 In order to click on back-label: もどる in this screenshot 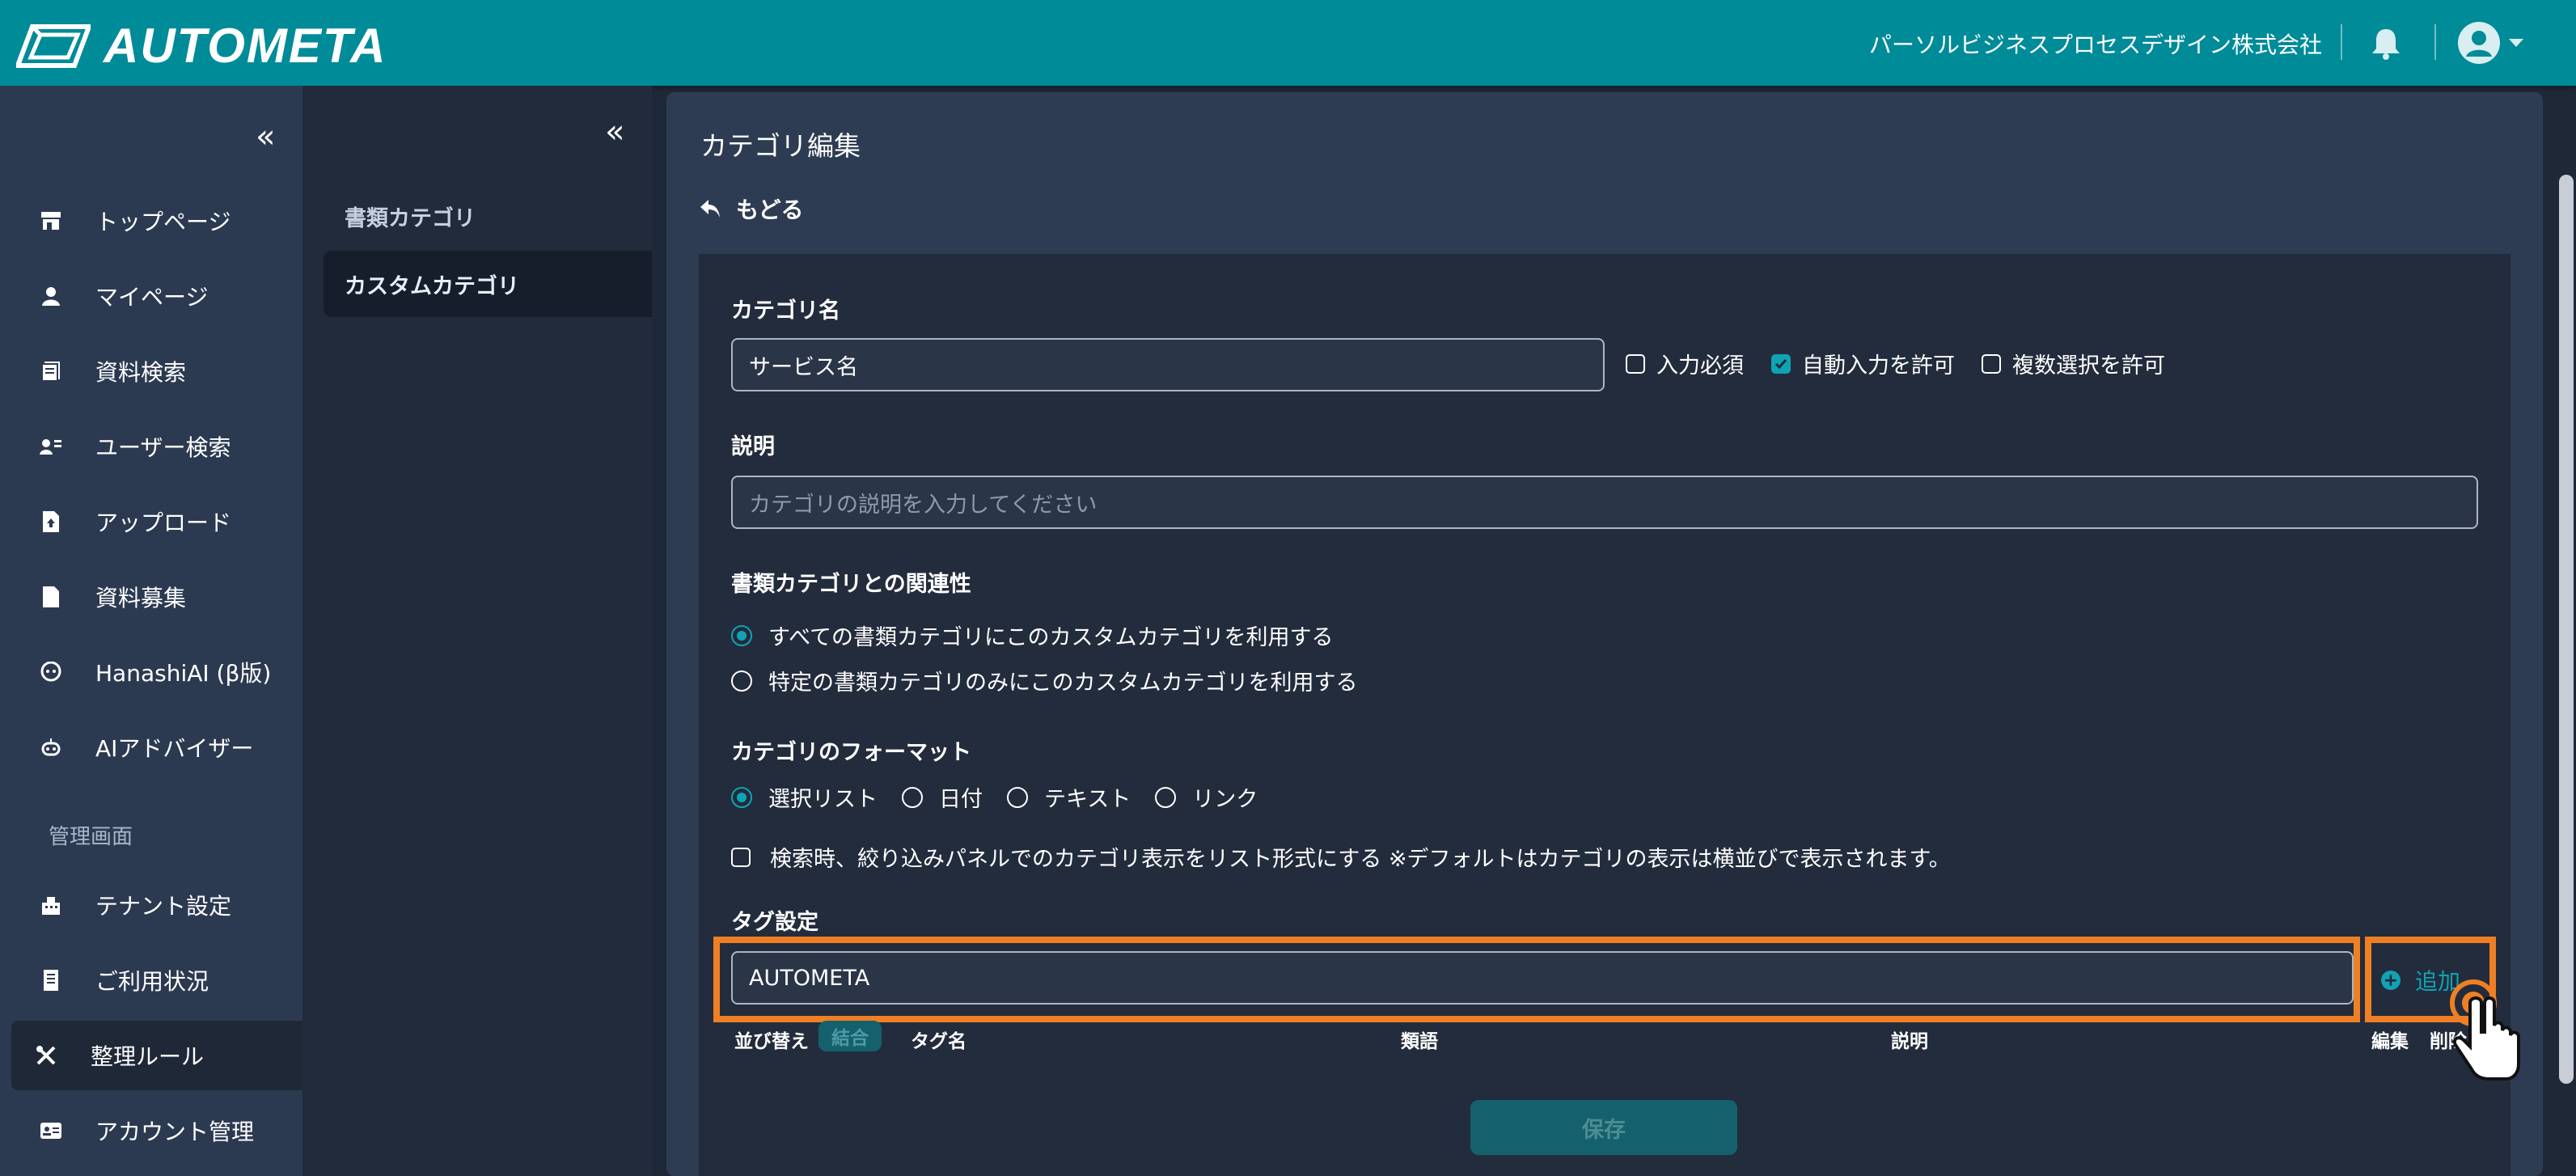, I will do `click(770, 210)`.